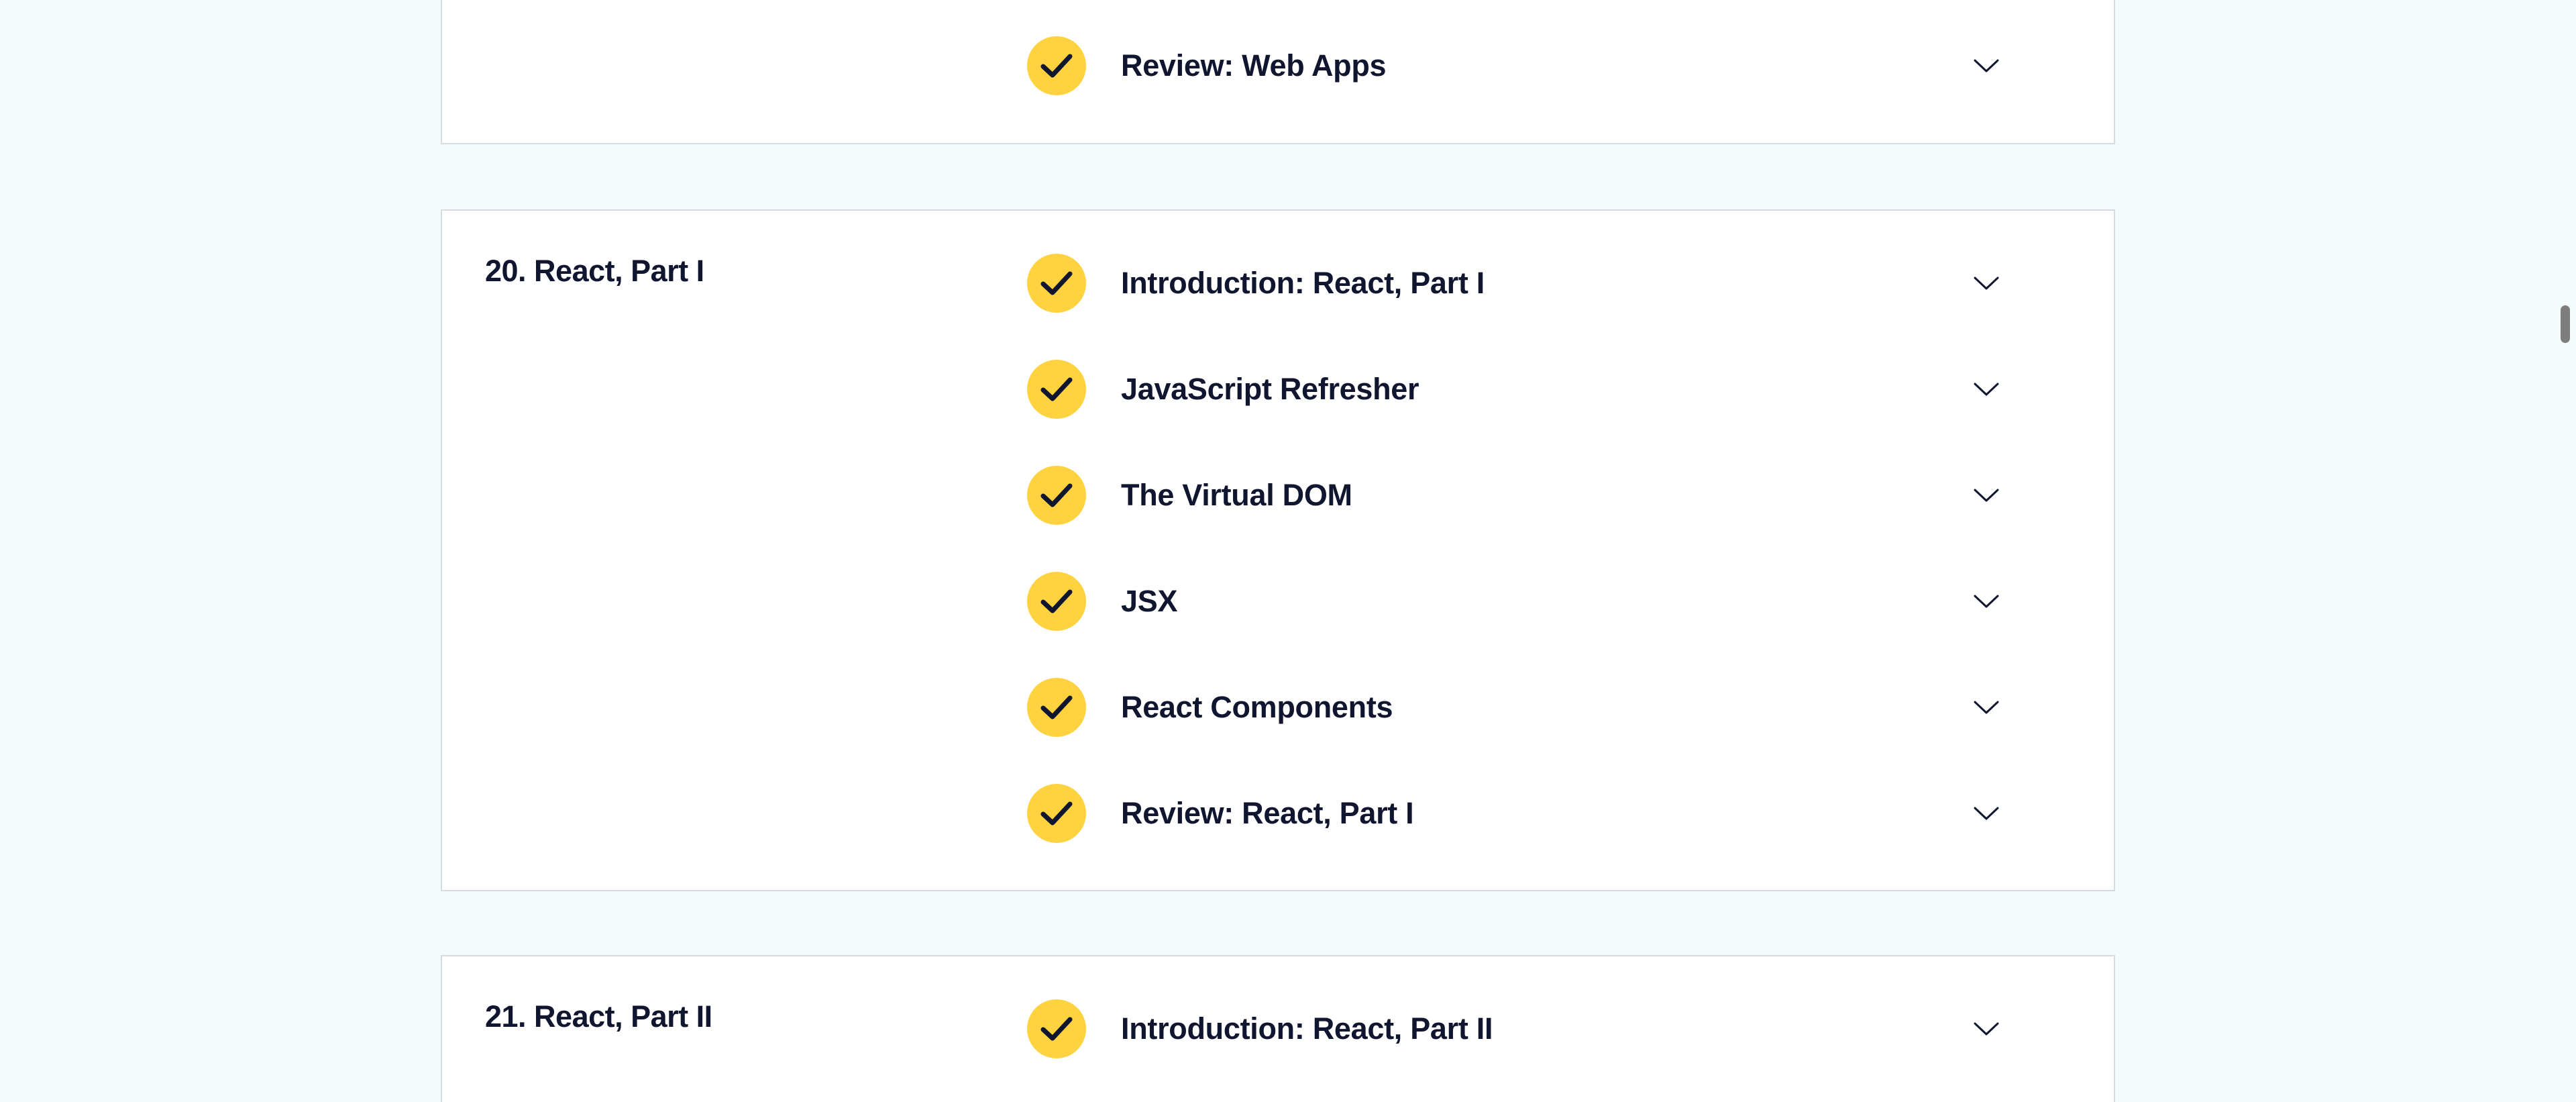 The height and width of the screenshot is (1102, 2576). I want to click on lesson-row-the-virtual-dom: The Virtual DOM, so click(1542, 495).